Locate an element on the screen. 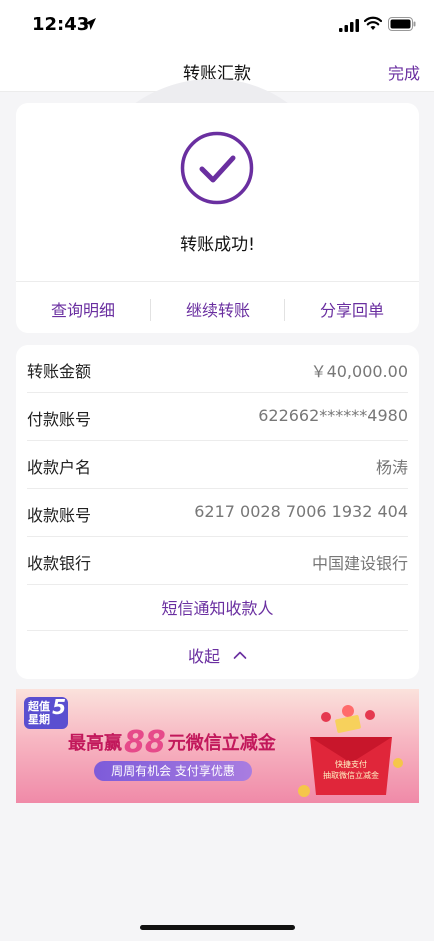 The height and width of the screenshot is (941, 434). row-value: ￥40,000.00 is located at coordinates (359, 371).